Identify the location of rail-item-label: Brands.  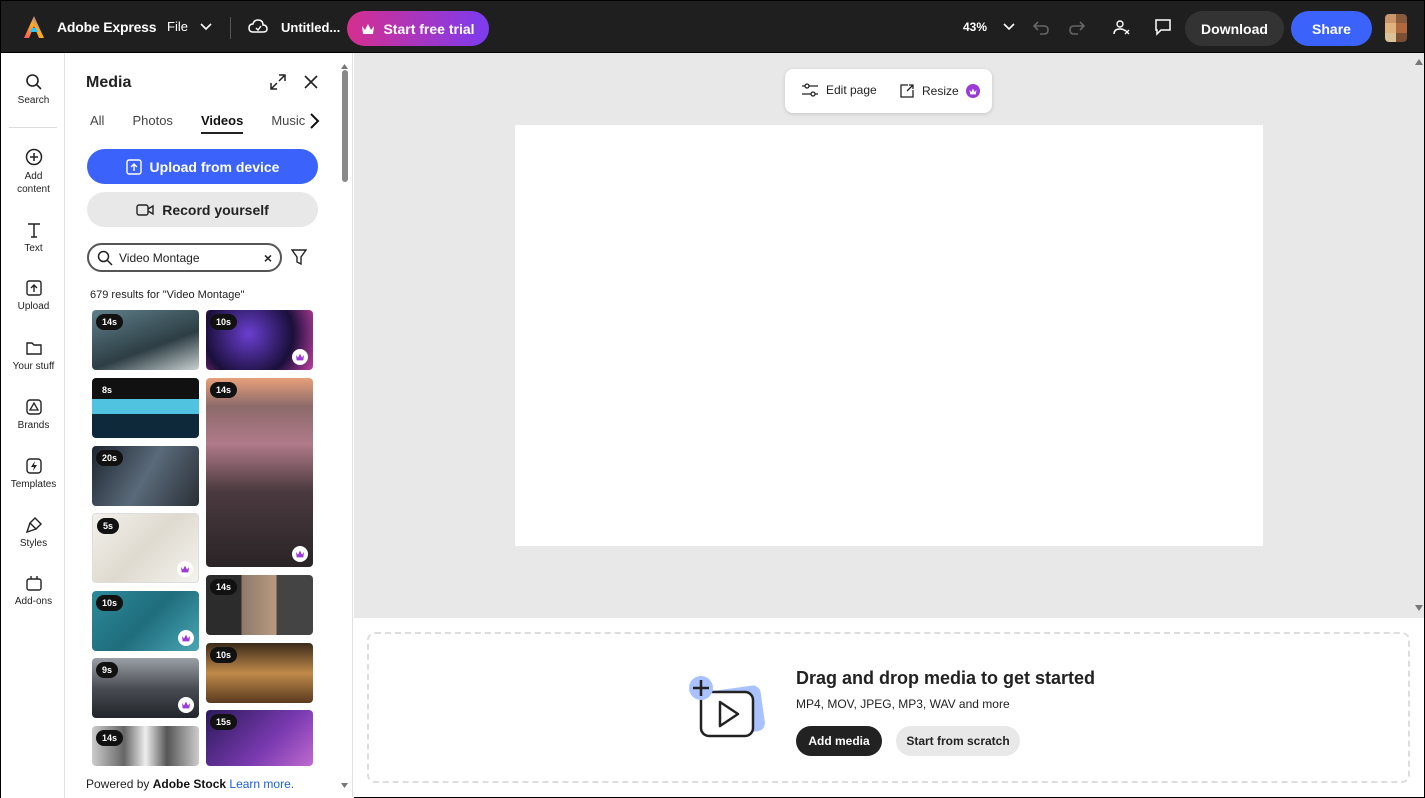
(33, 425).